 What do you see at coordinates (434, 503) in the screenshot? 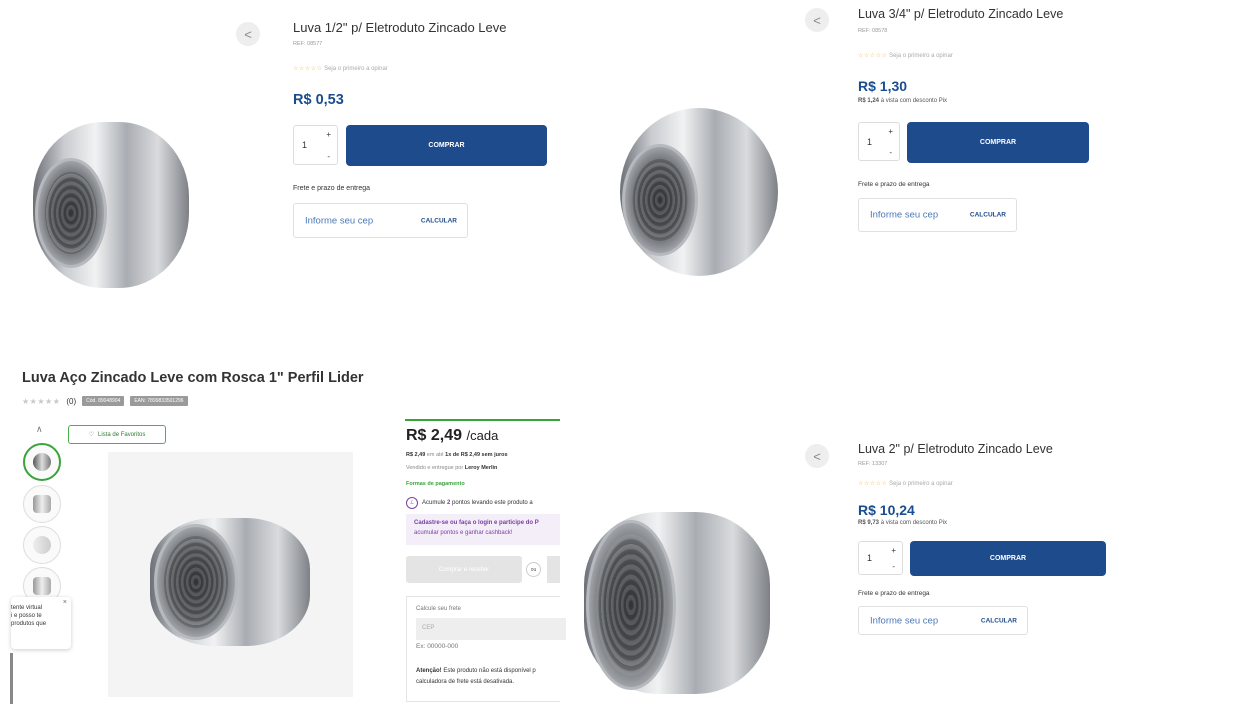
I see `points-pre: Acumule` at bounding box center [434, 503].